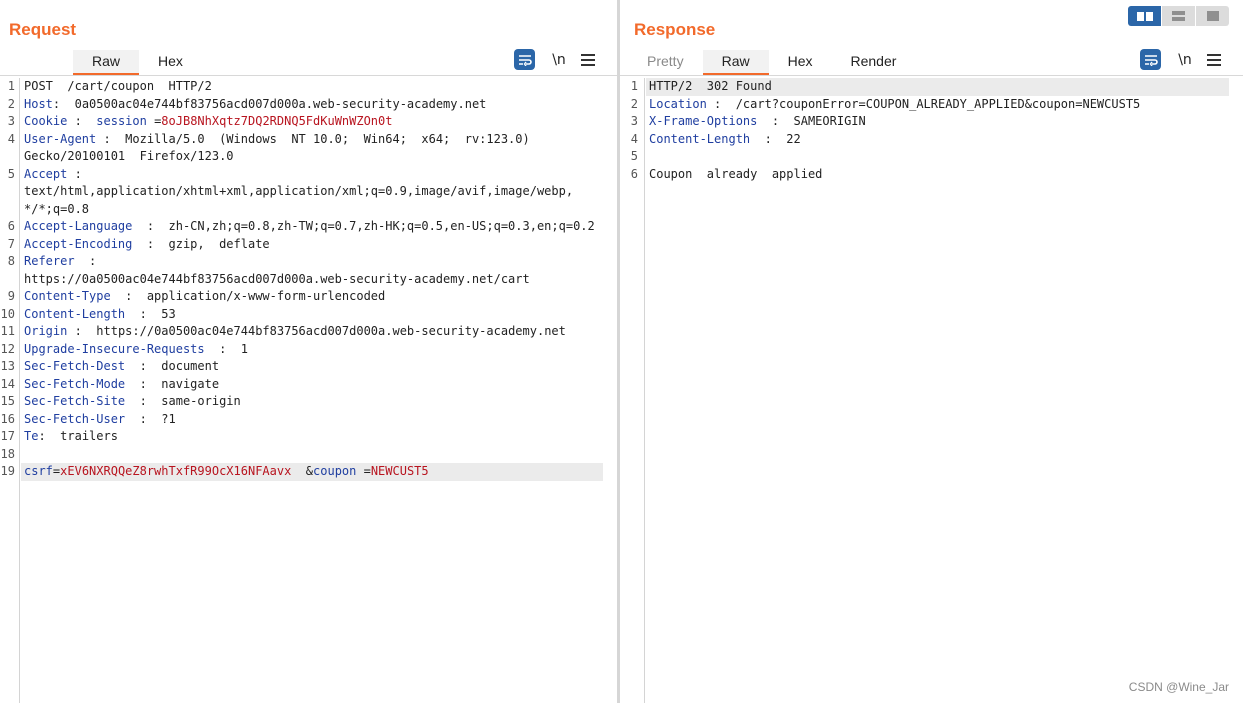 Image resolution: width=1243 pixels, height=703 pixels. What do you see at coordinates (931, 140) in the screenshot?
I see `line-text: Content-Length : 22` at bounding box center [931, 140].